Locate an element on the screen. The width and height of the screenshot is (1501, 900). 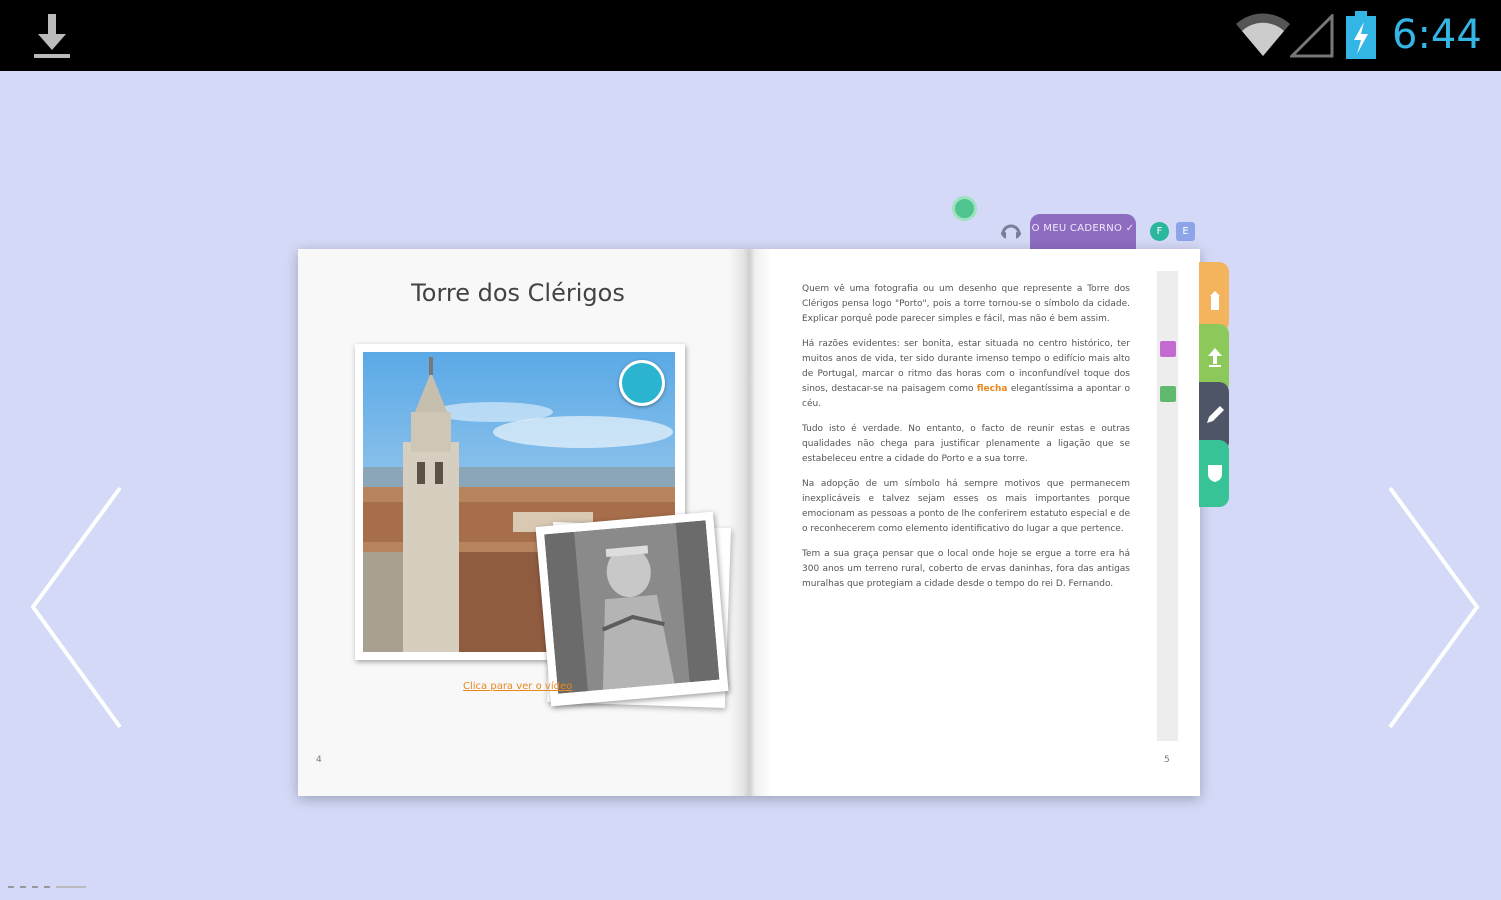
badge-e: E is located at coordinates (1185, 231).